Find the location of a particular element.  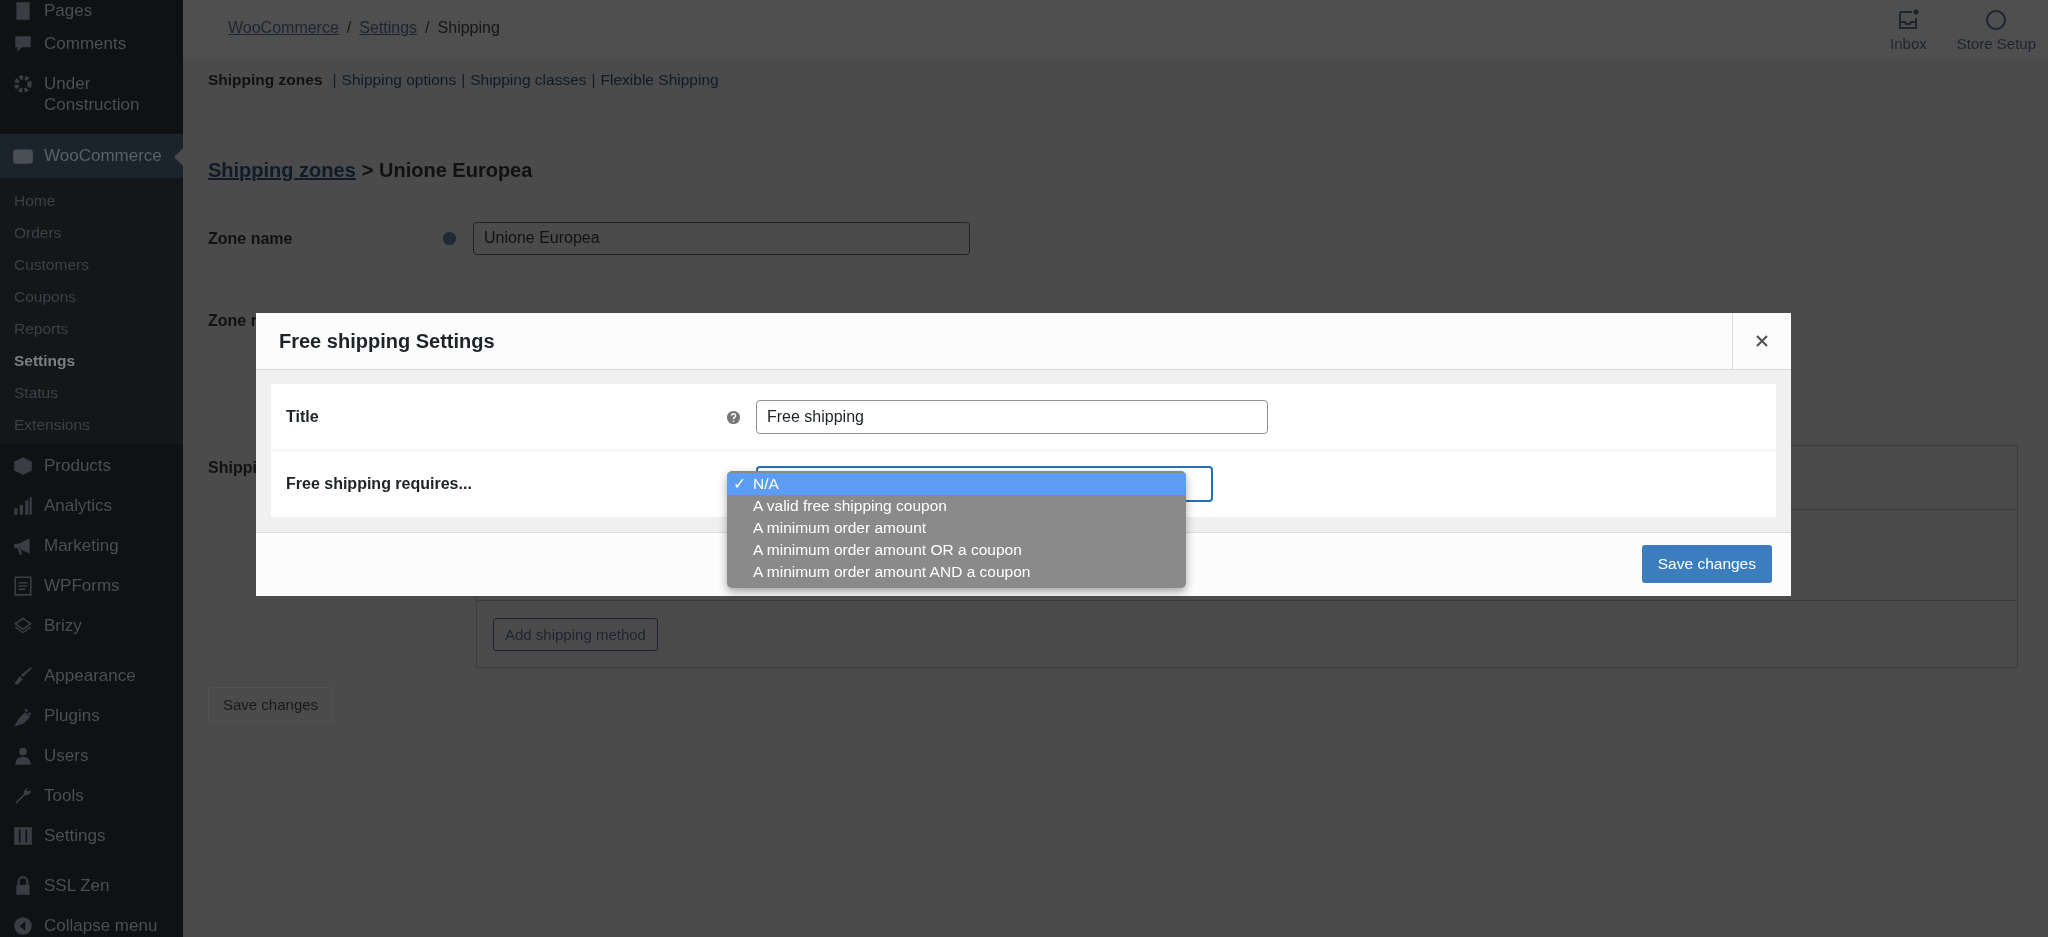

field-label: Shippi is located at coordinates (232, 467).